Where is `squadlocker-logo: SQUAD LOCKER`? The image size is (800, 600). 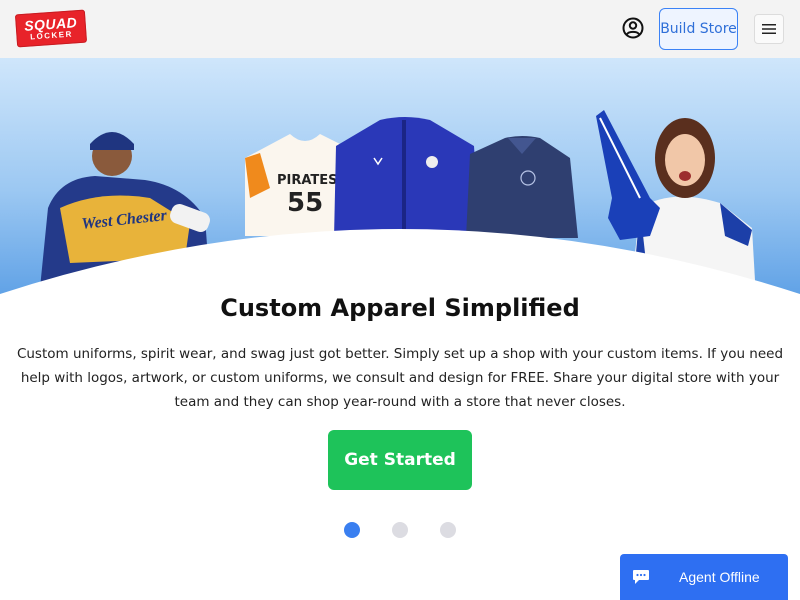 squadlocker-logo: SQUAD LOCKER is located at coordinates (51, 28).